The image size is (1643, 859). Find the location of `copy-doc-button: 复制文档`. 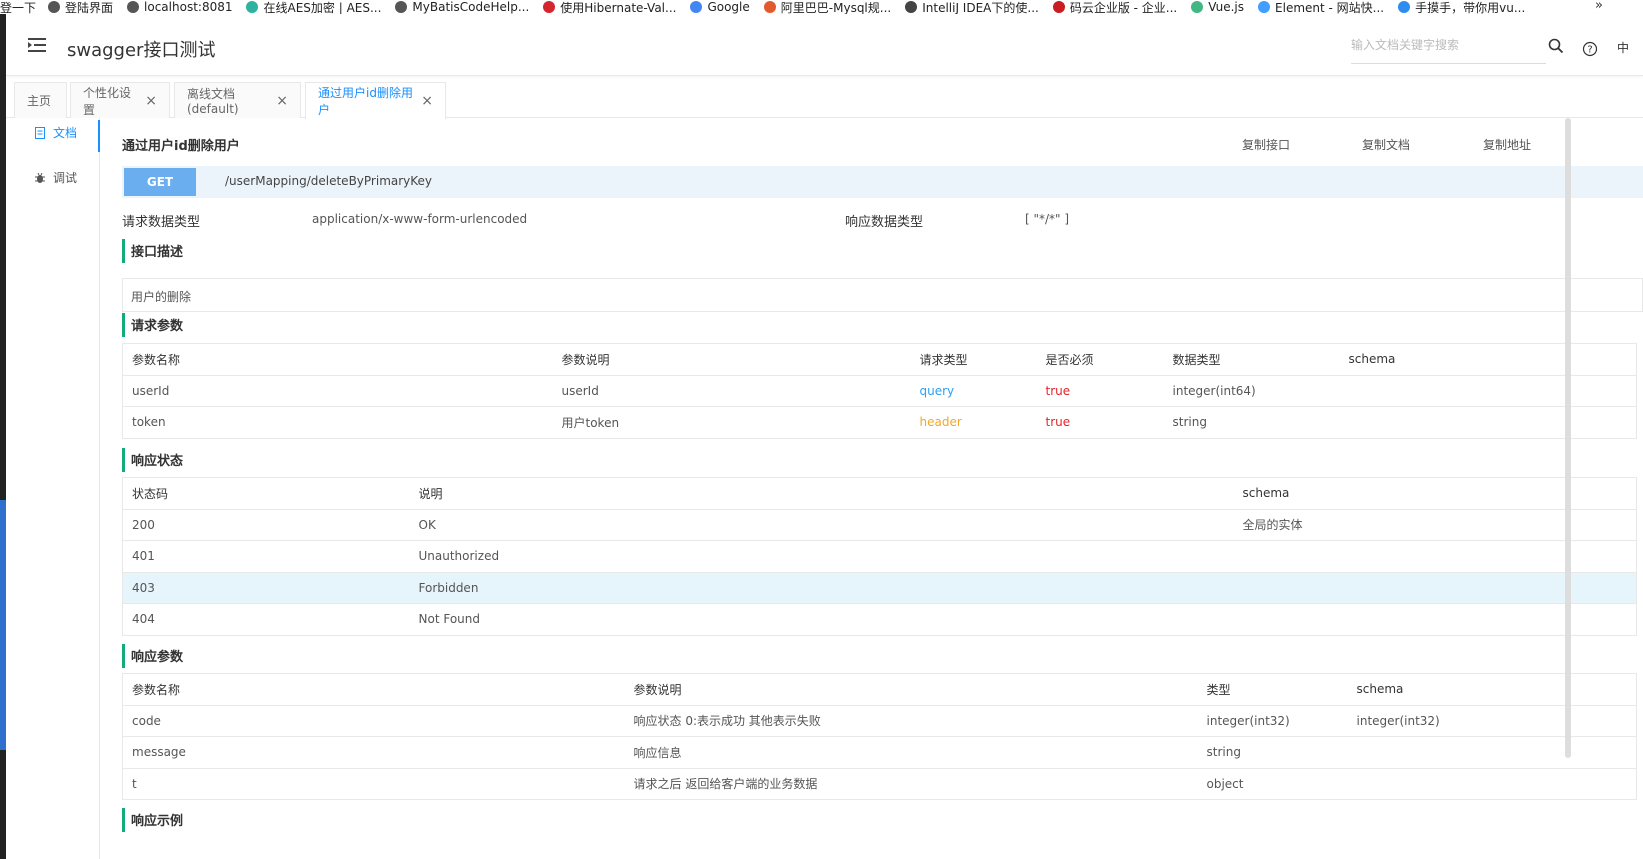

copy-doc-button: 复制文档 is located at coordinates (1386, 144).